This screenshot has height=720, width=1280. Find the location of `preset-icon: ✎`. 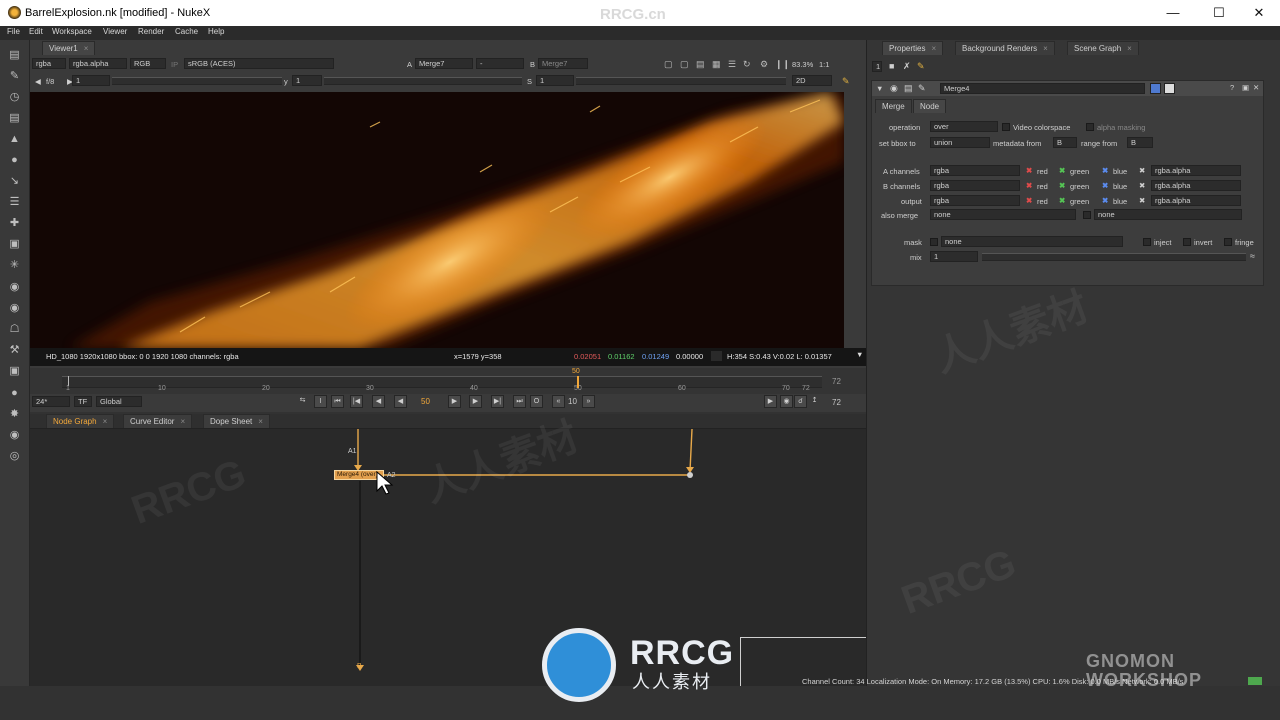

preset-icon: ✎ is located at coordinates (922, 88).